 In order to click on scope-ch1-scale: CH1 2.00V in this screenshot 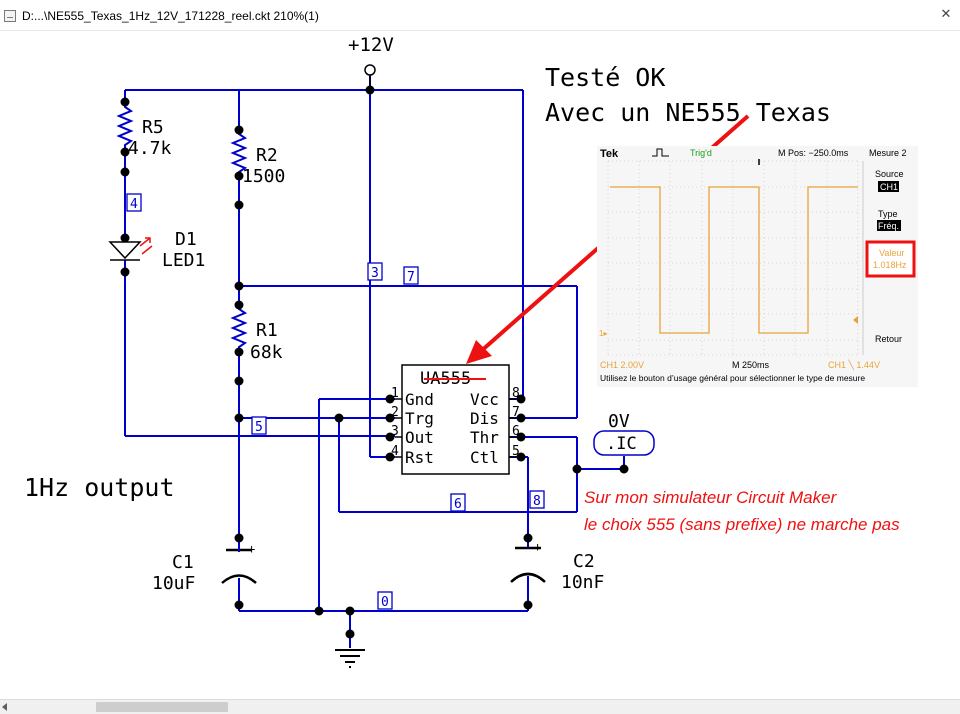, I will do `click(622, 365)`.